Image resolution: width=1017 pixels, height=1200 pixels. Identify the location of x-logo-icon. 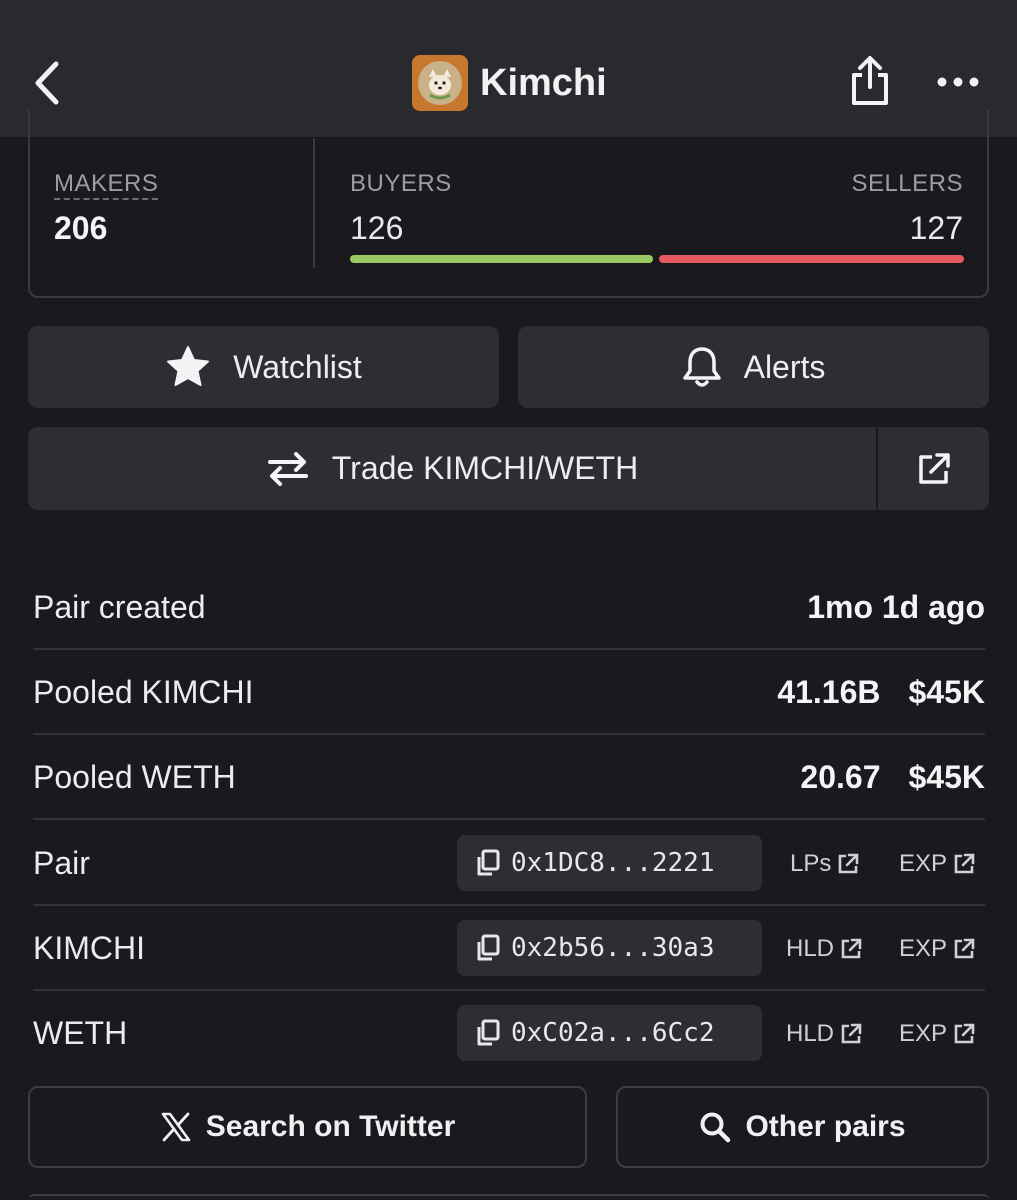
(176, 1127).